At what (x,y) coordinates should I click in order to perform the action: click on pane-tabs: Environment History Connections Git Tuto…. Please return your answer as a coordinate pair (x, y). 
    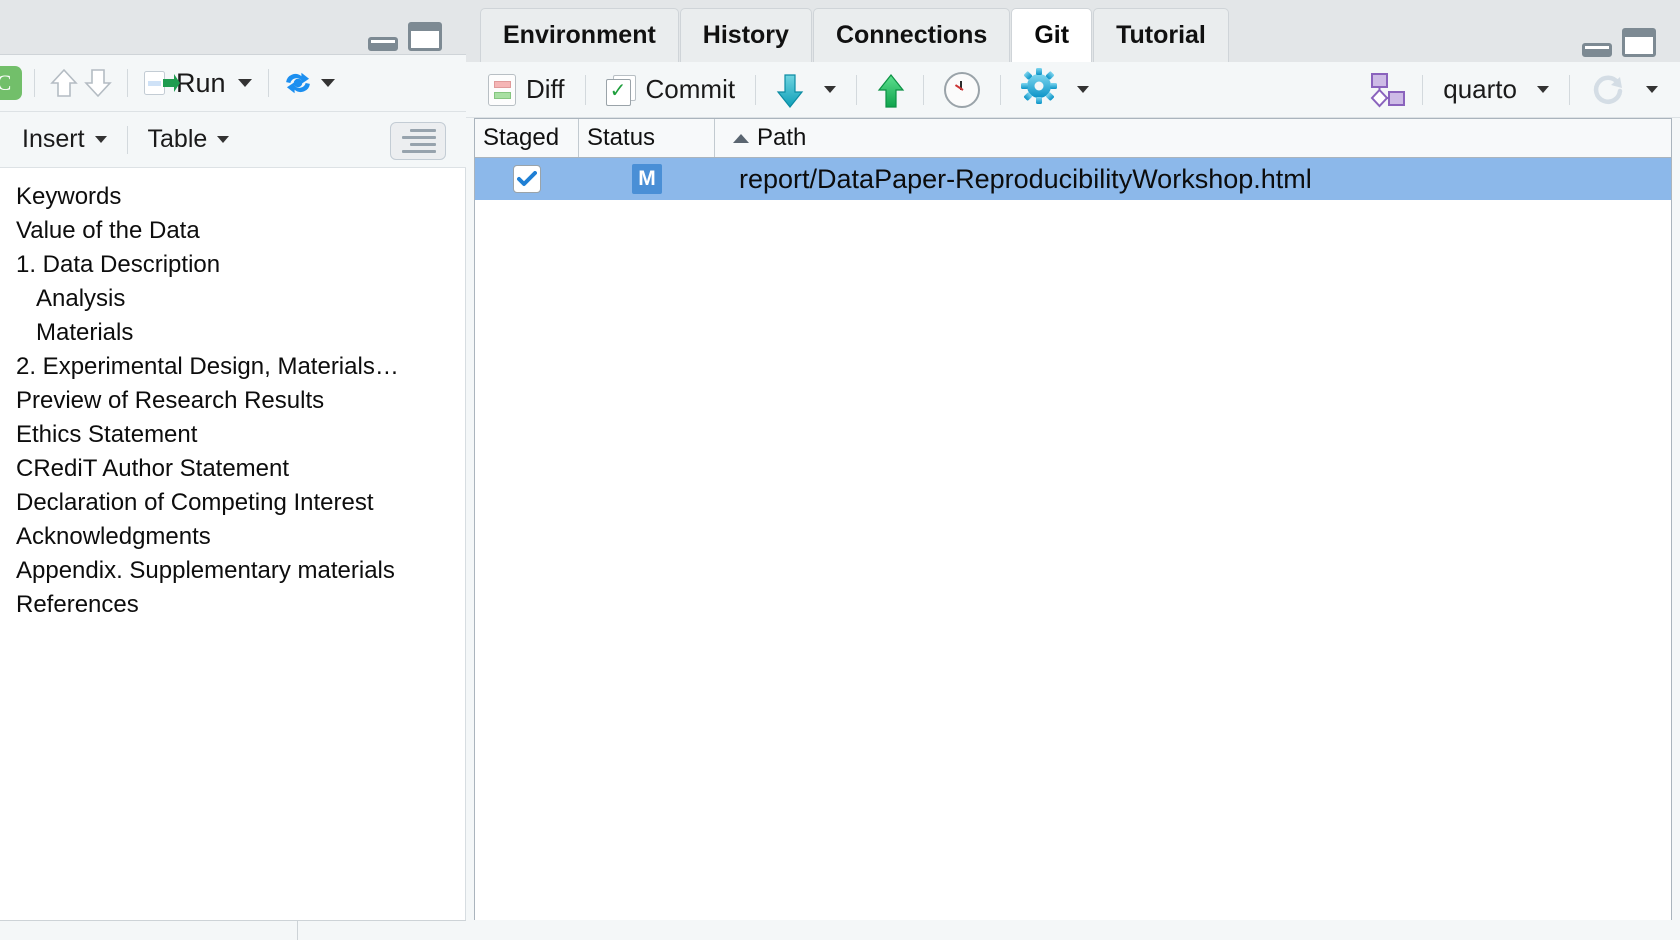
    Looking at the image, I should click on (855, 35).